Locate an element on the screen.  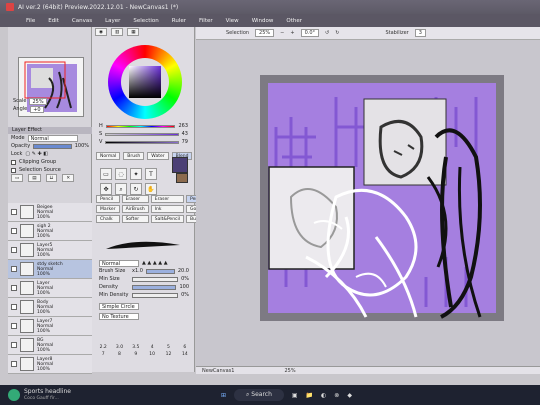
tab-normal: Normal is located at coordinates (108, 156).